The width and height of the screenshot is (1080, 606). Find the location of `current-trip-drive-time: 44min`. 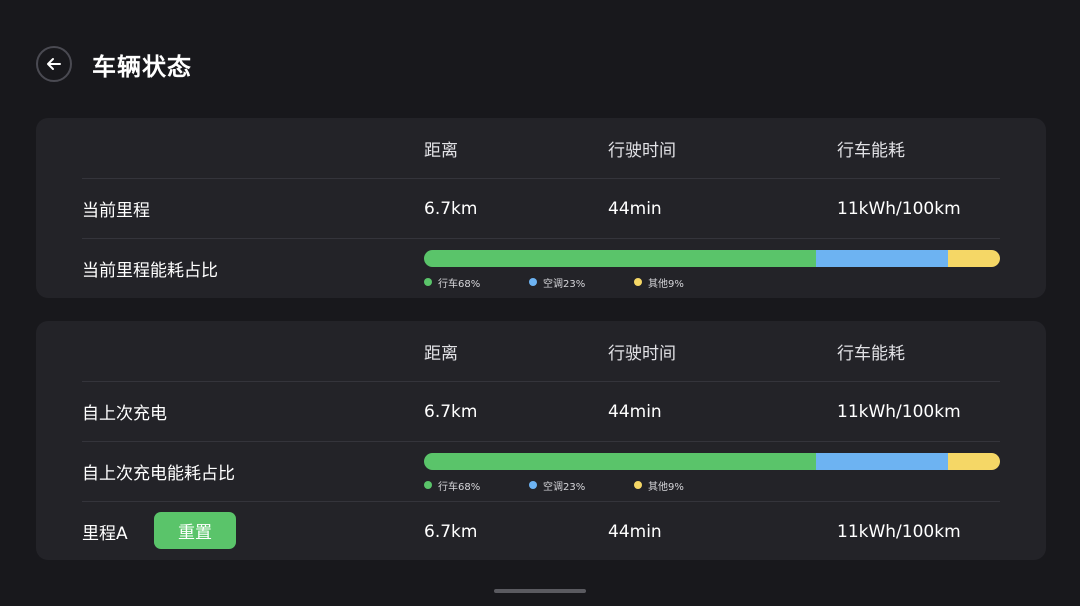

current-trip-drive-time: 44min is located at coordinates (635, 208).